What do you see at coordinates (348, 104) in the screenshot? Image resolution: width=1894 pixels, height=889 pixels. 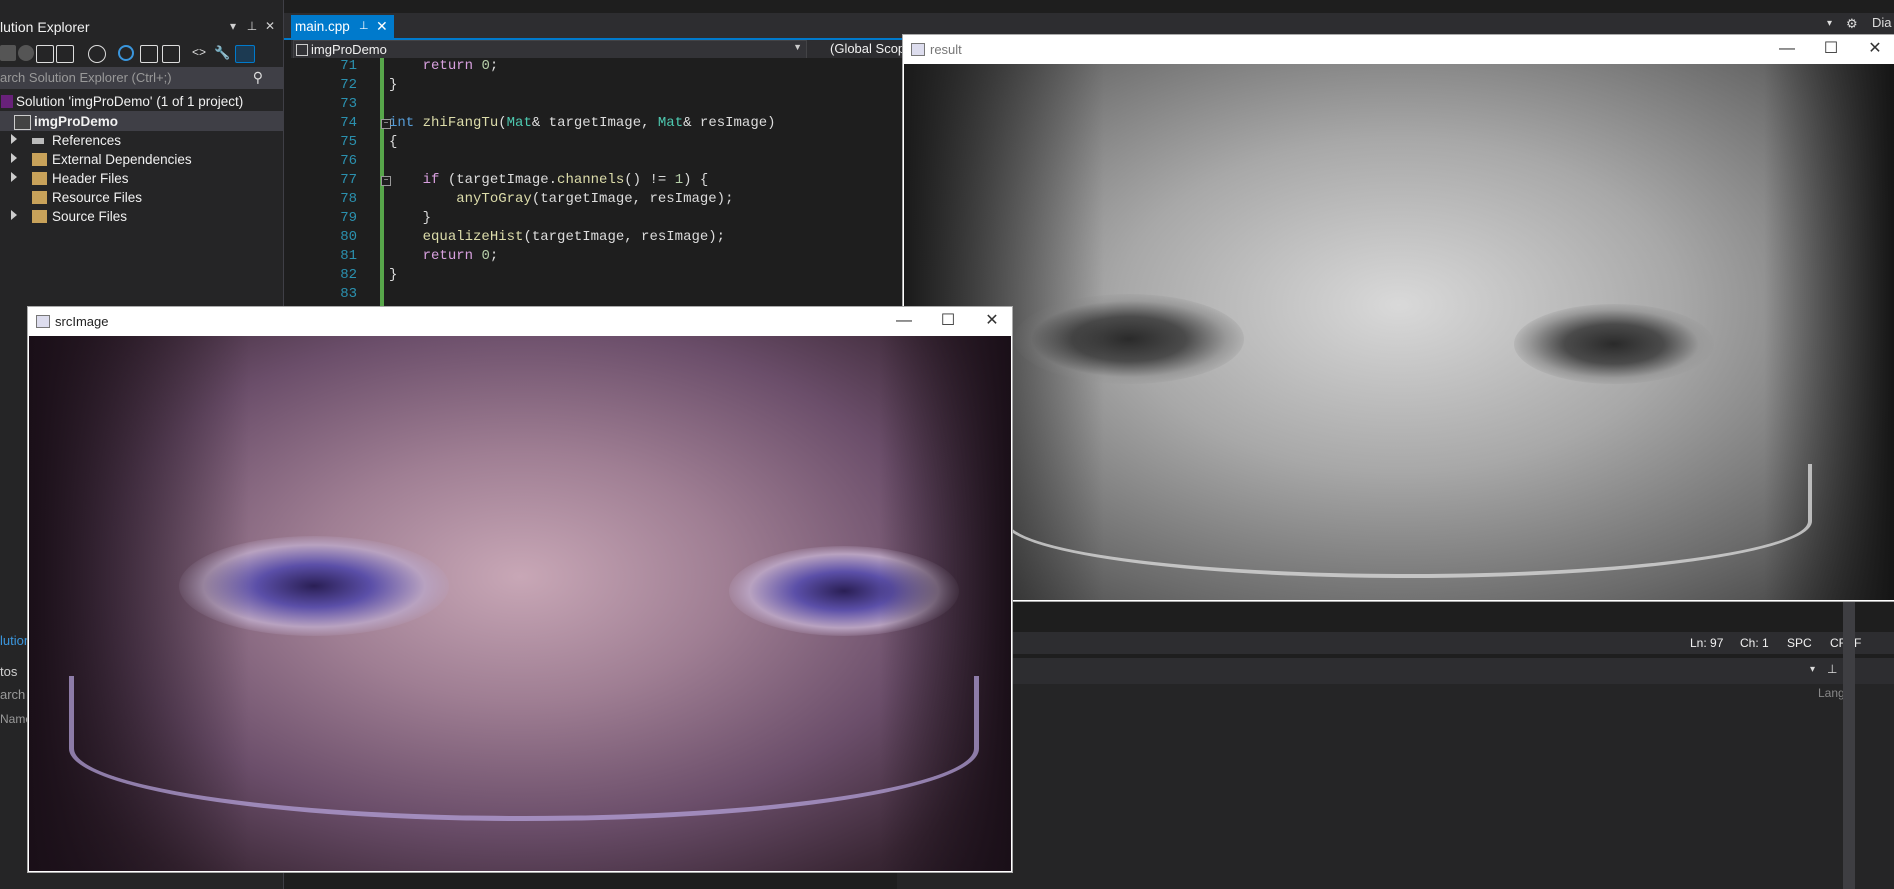 I see `line-number: 73` at bounding box center [348, 104].